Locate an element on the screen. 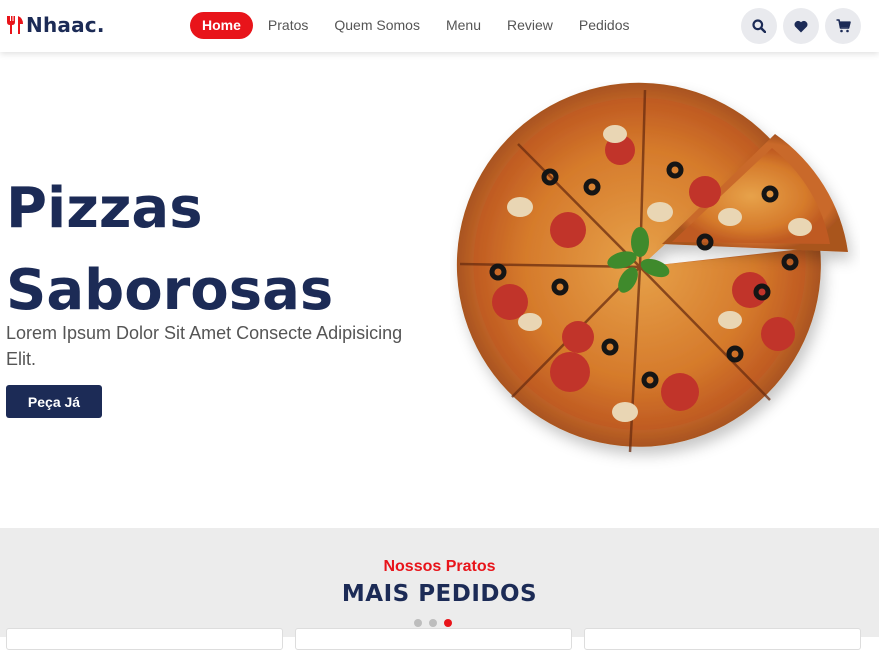  heart-icon is located at coordinates (801, 26).